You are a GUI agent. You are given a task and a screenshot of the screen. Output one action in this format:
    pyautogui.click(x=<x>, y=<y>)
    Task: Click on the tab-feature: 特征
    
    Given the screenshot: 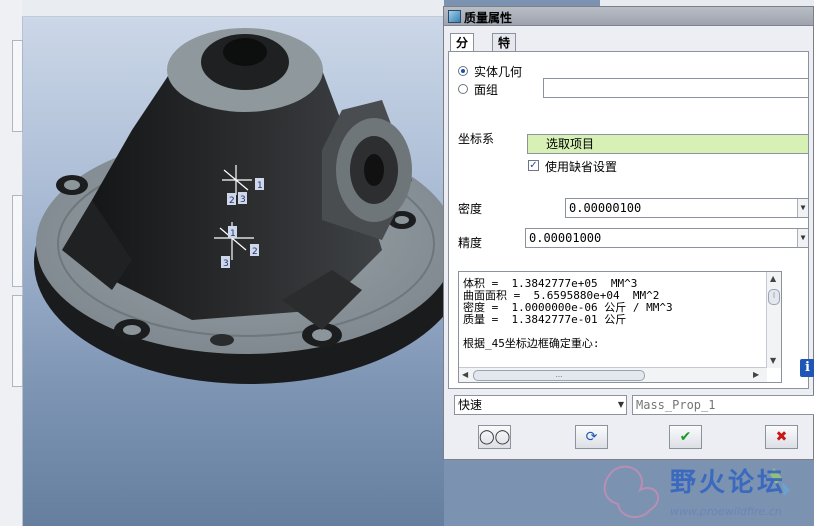 What is the action you would take?
    pyautogui.click(x=504, y=50)
    